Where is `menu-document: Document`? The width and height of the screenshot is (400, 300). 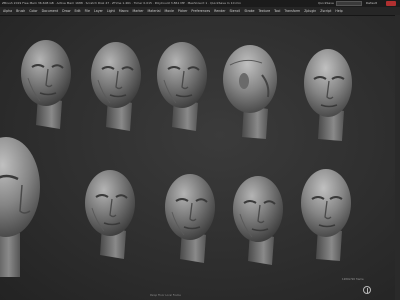
menu-document: Document is located at coordinates (50, 11).